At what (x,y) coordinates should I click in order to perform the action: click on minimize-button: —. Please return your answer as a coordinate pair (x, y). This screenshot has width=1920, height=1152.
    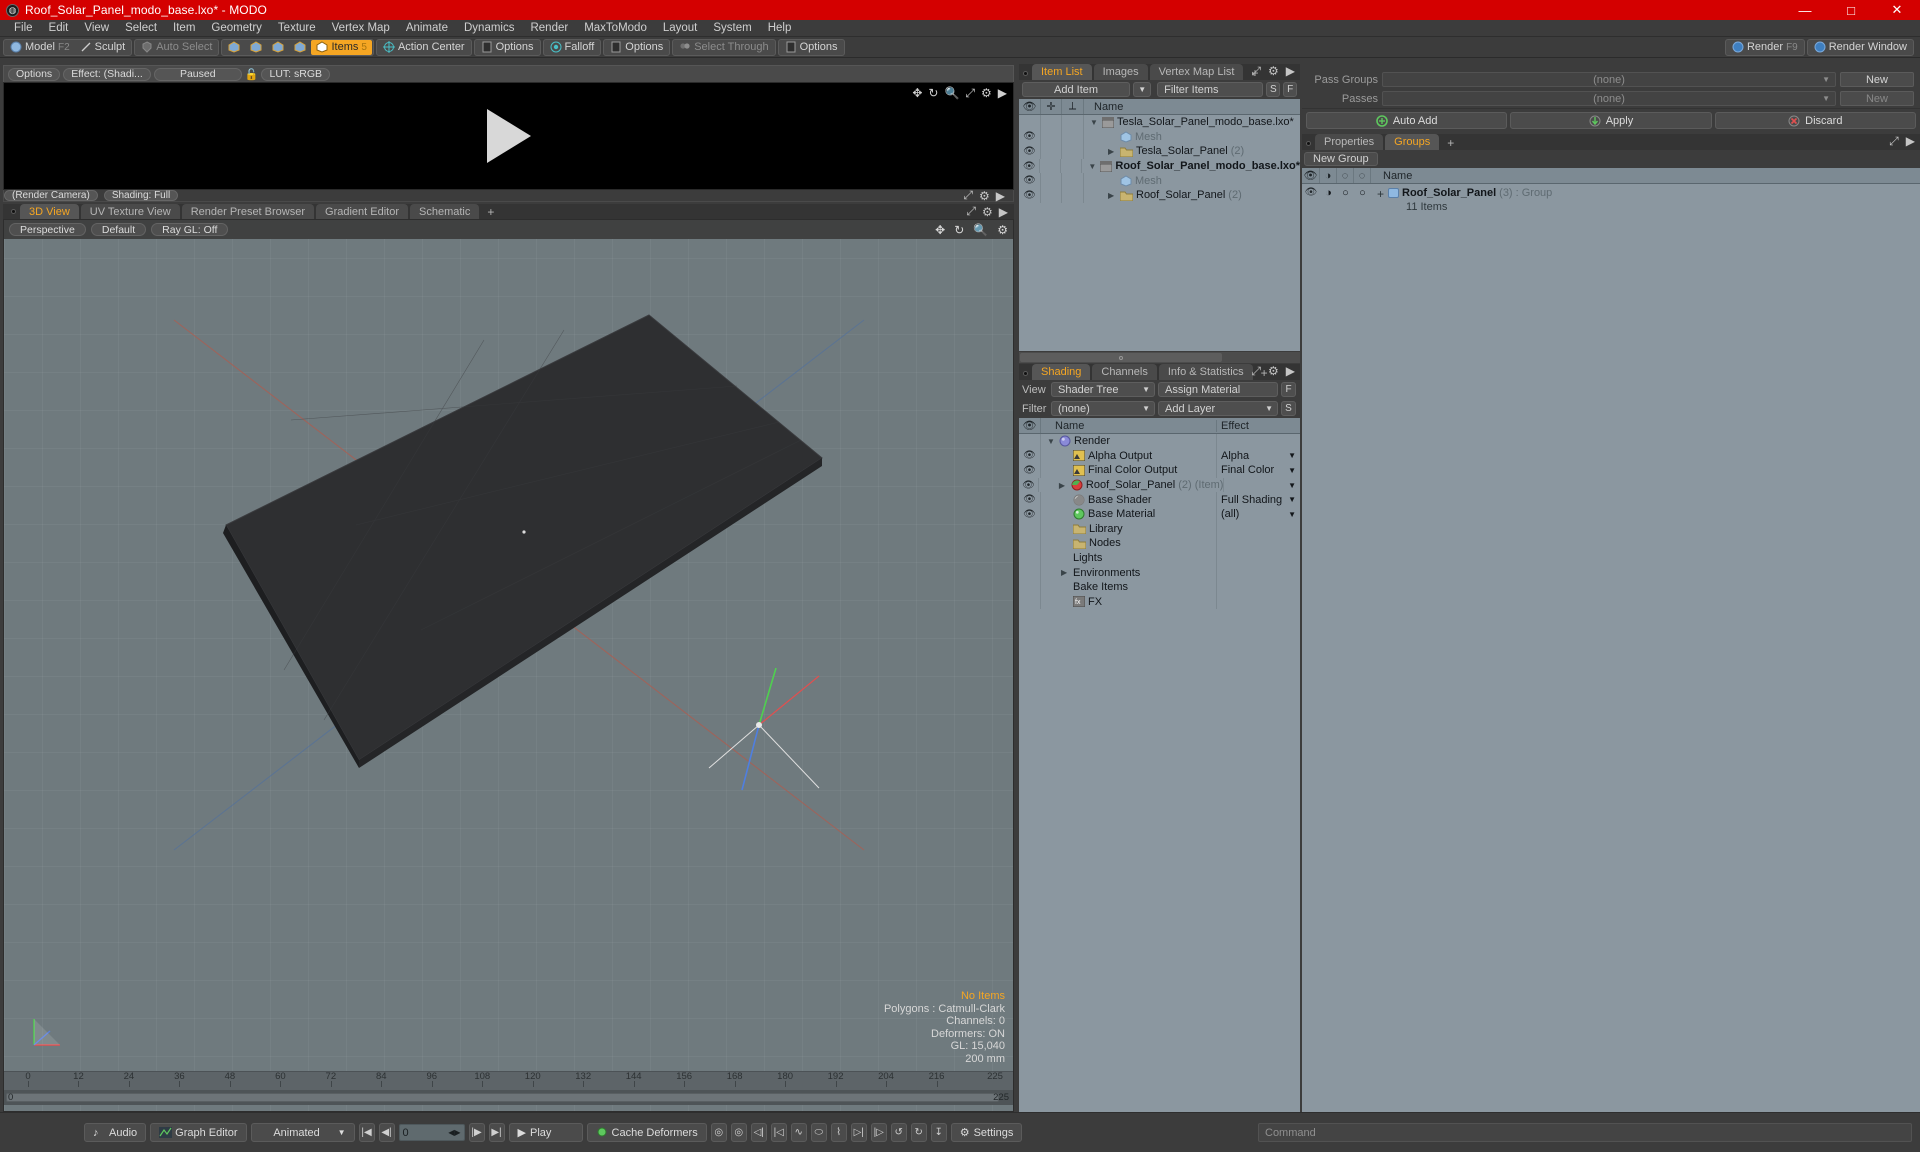
    Looking at the image, I should click on (1805, 10).